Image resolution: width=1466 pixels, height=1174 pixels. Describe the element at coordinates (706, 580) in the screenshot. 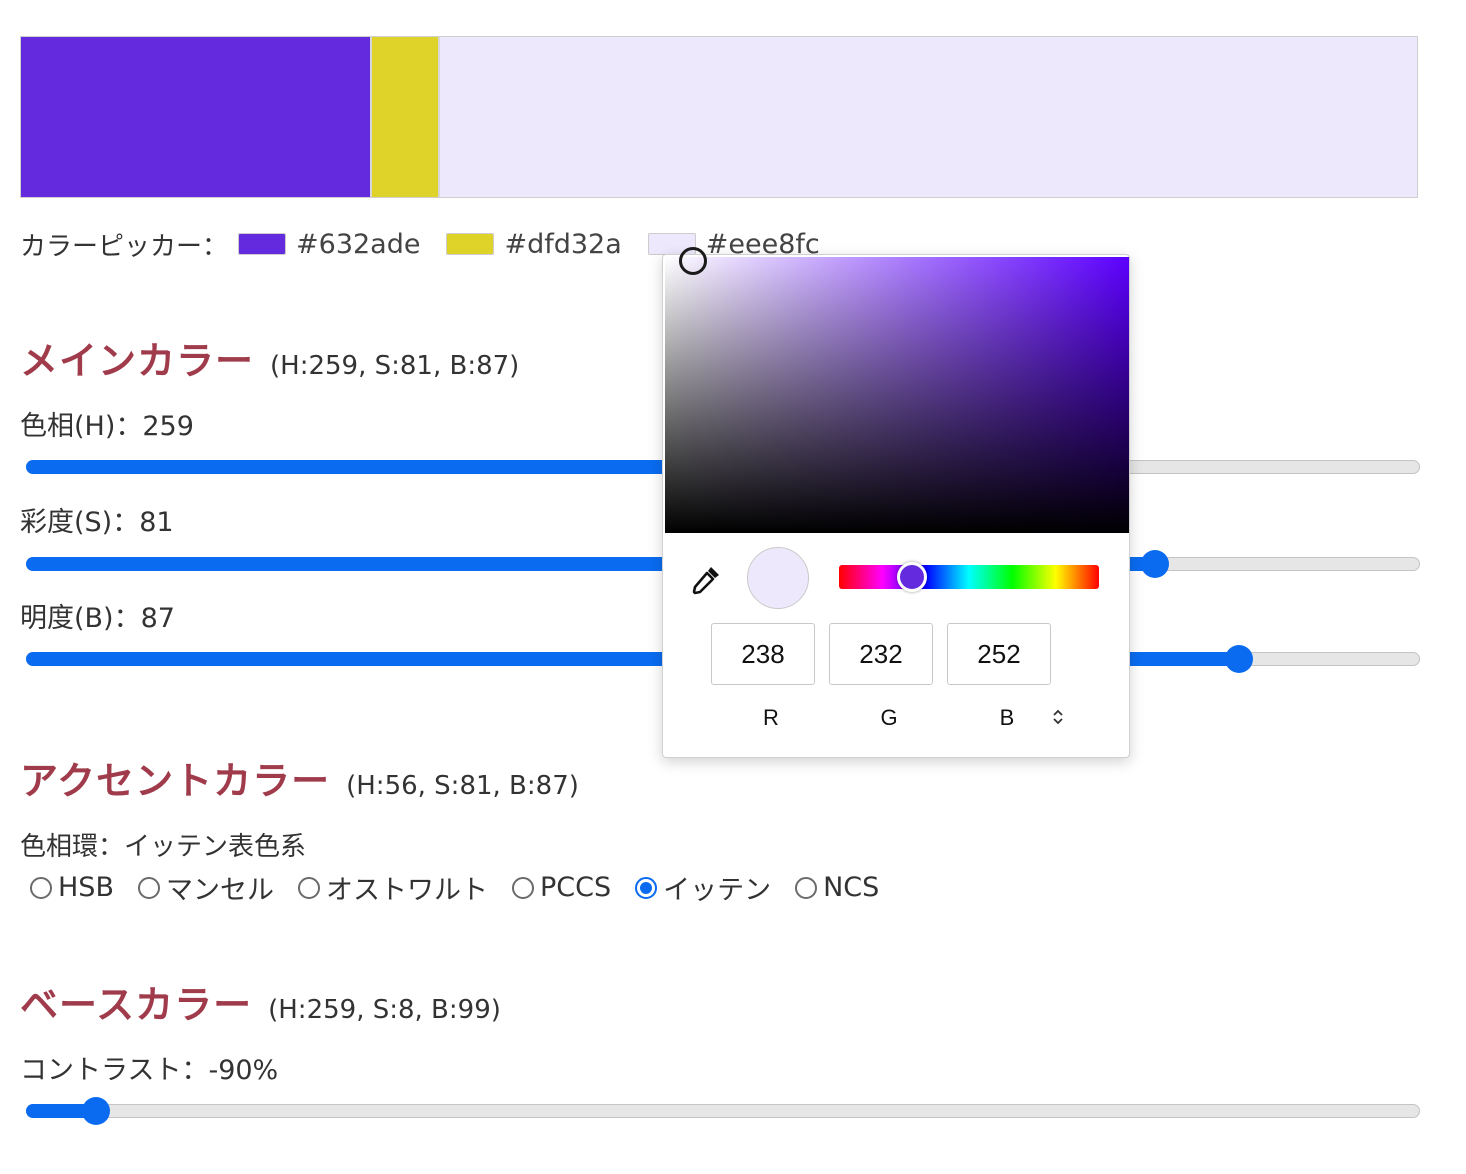

I see `eyedropper-icon` at that location.